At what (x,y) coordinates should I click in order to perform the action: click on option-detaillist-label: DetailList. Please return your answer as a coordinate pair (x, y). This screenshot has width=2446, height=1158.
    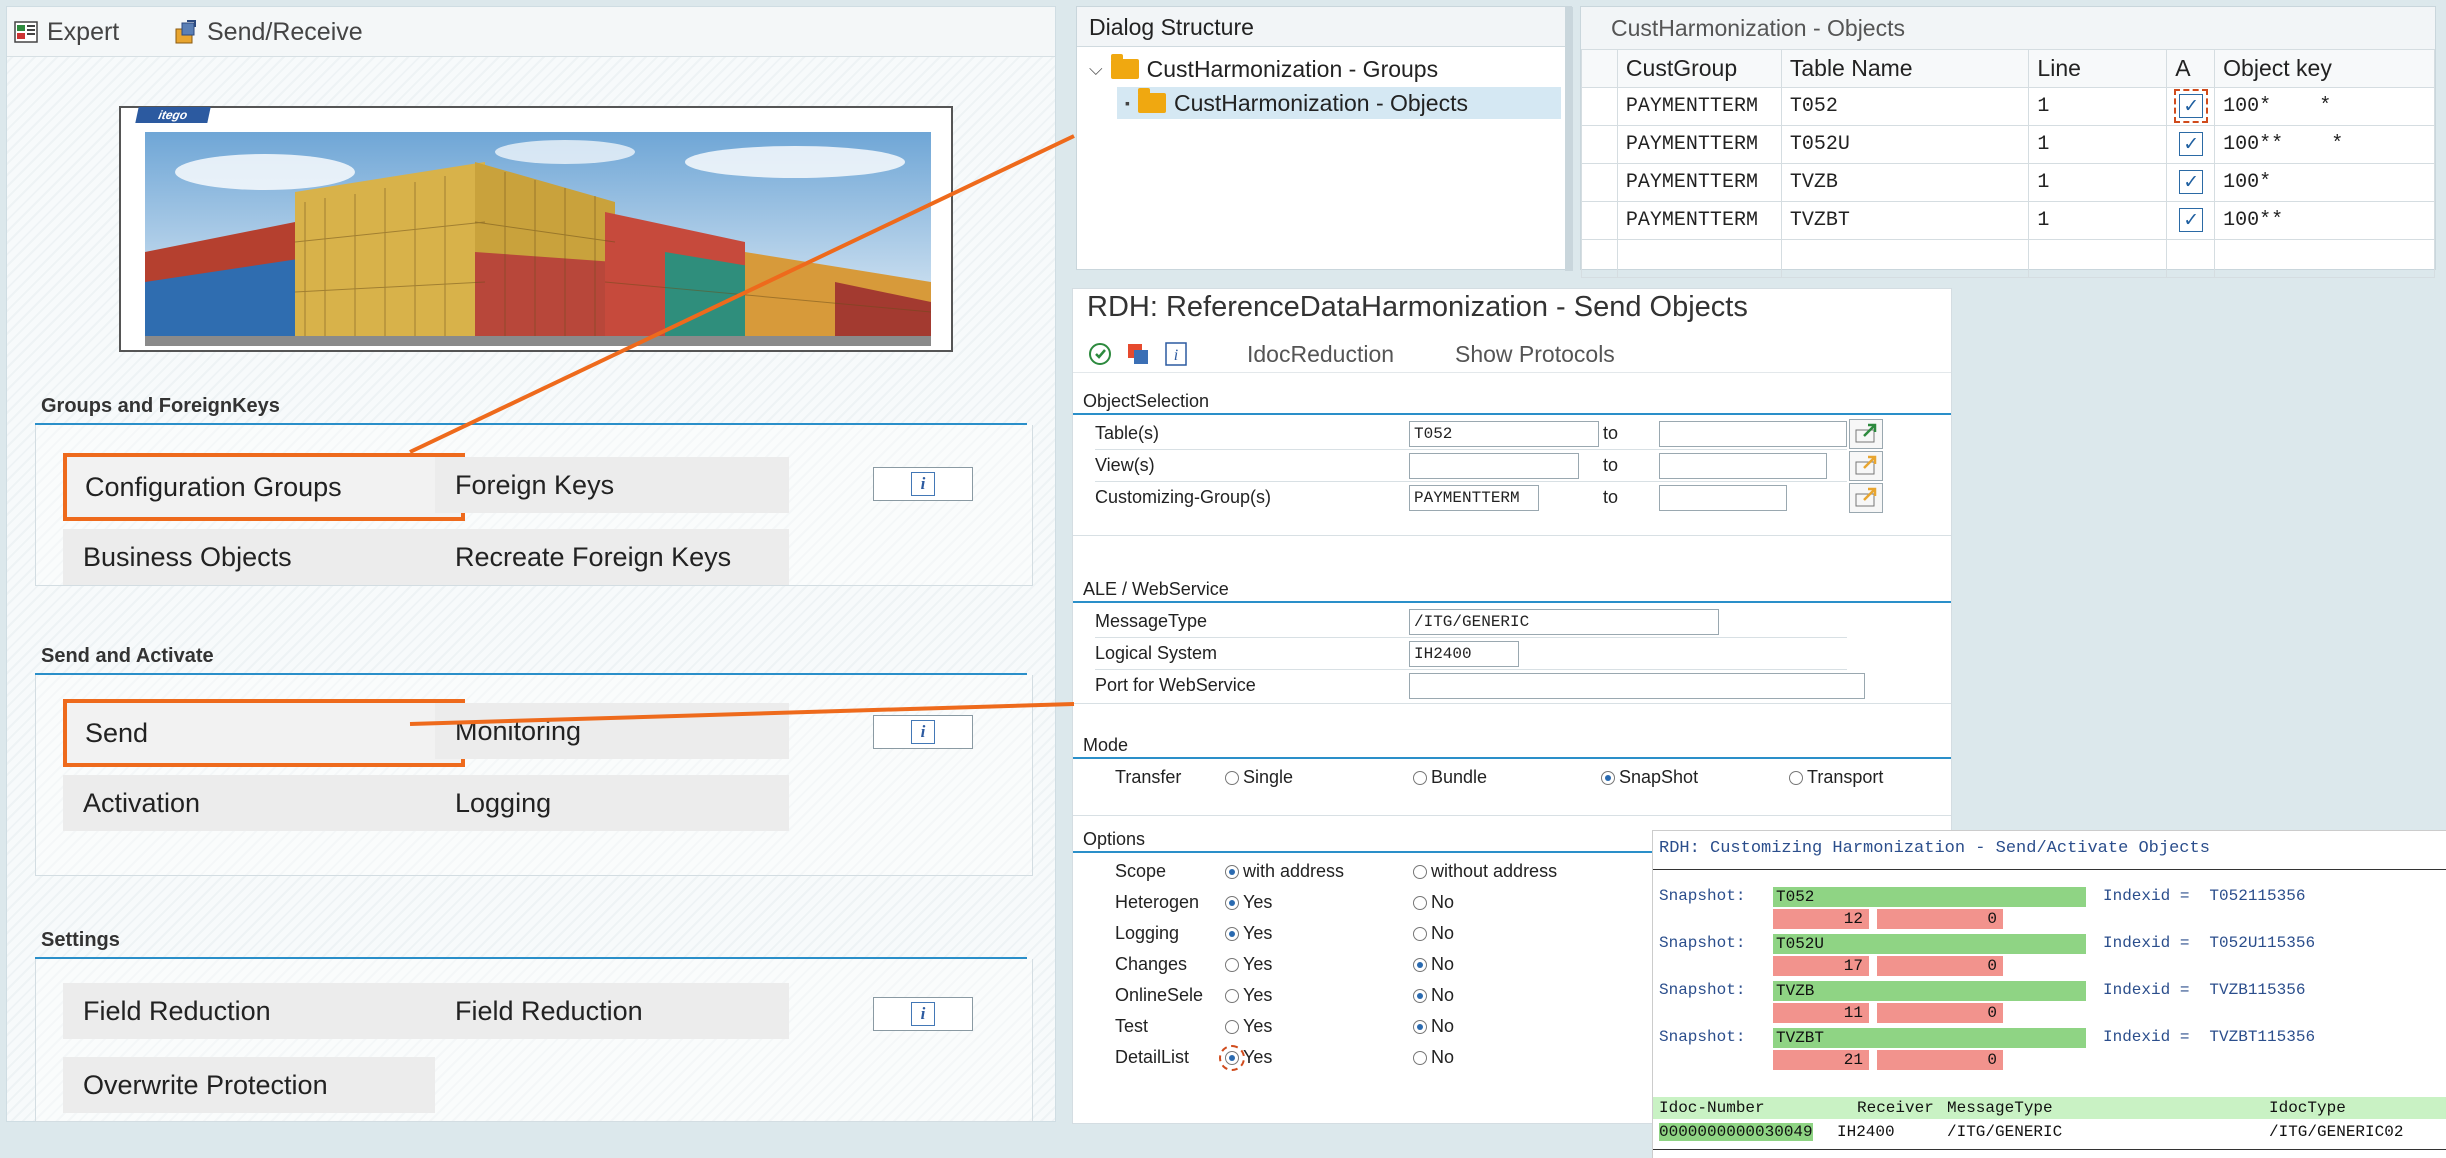
    Looking at the image, I should click on (1152, 1057).